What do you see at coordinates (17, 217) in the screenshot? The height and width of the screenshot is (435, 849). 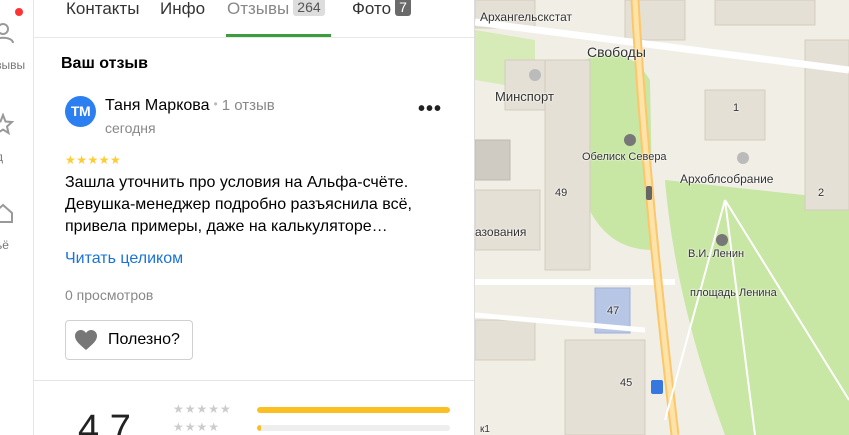 I see `left-rail: зывы д ьё` at bounding box center [17, 217].